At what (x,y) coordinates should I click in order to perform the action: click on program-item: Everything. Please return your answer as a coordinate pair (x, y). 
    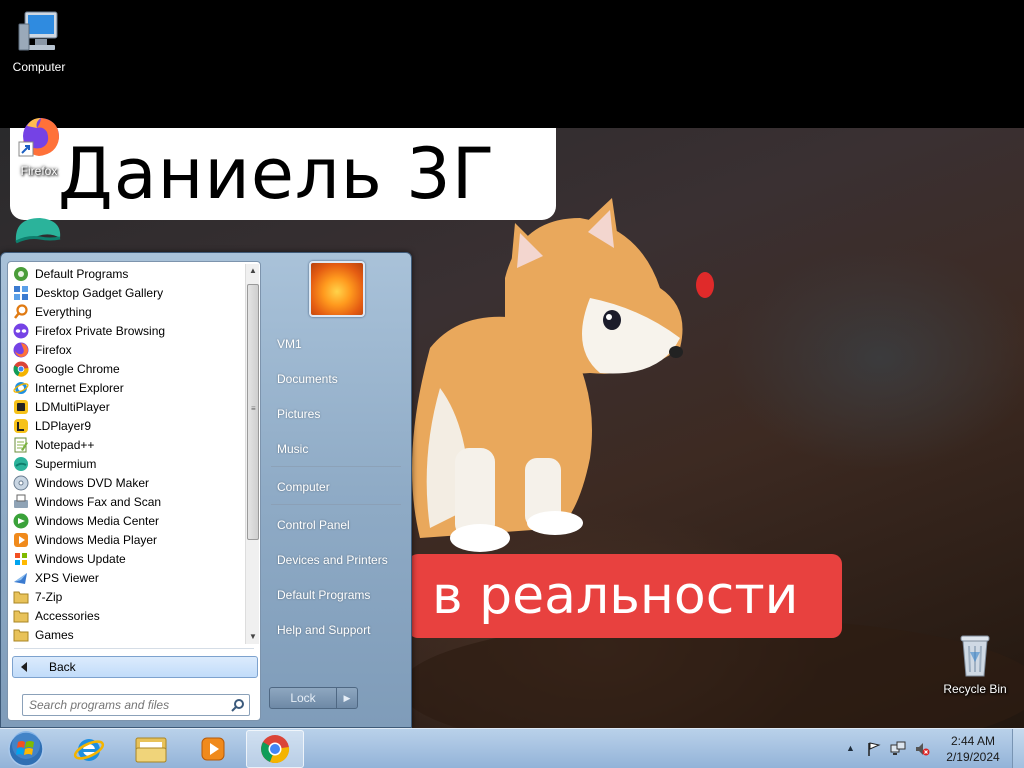
    Looking at the image, I should click on (128, 311).